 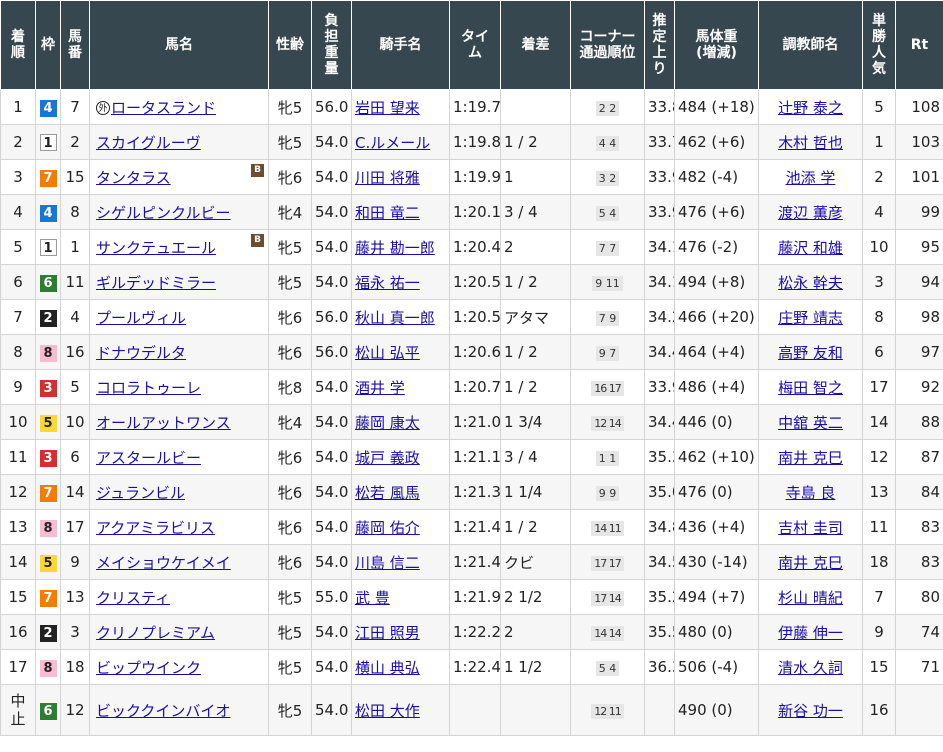 What do you see at coordinates (919, 457) in the screenshot?
I see `rating: 87` at bounding box center [919, 457].